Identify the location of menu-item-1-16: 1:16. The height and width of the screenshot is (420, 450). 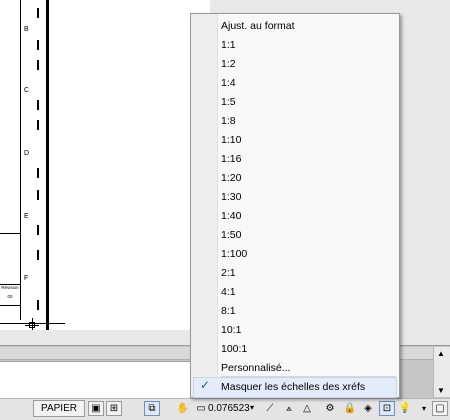
(231, 159).